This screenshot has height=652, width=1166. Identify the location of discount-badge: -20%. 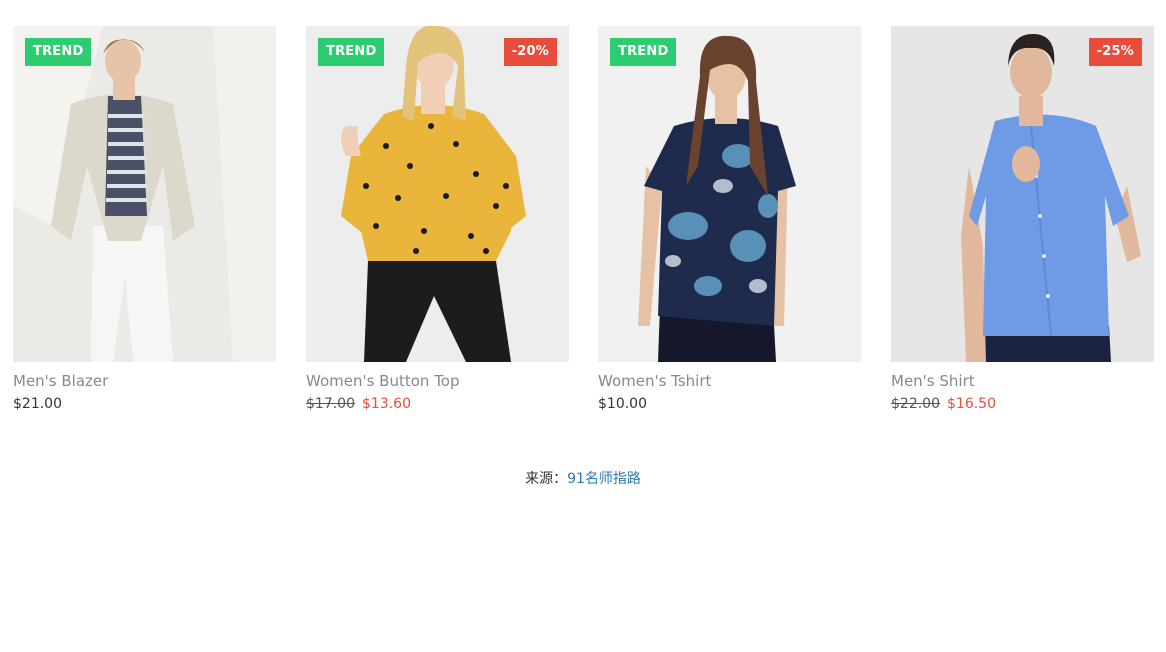
(530, 52).